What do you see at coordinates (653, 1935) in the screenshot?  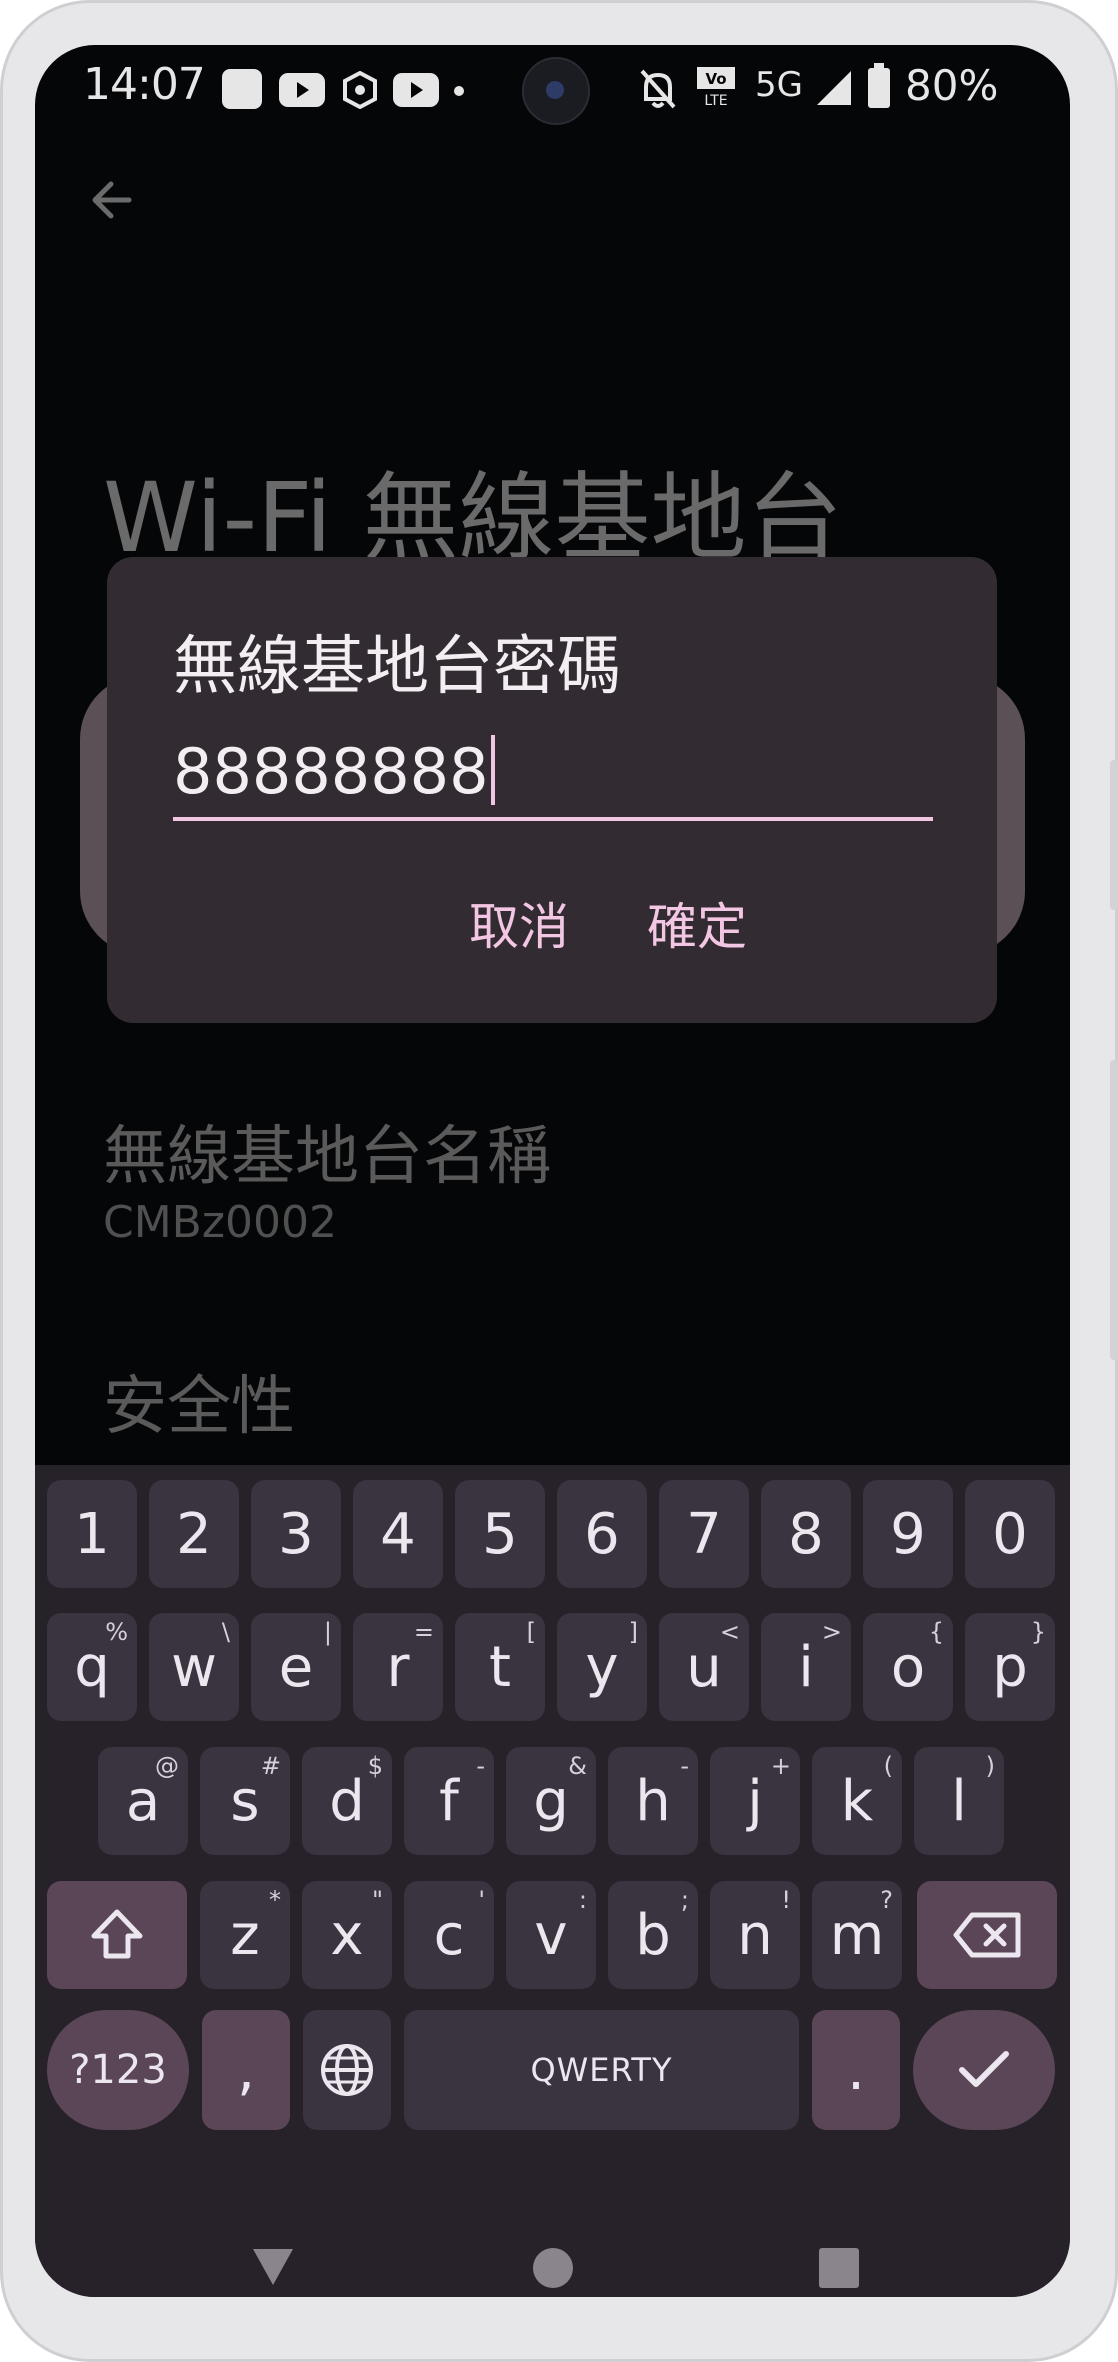 I see `key-b: b;` at bounding box center [653, 1935].